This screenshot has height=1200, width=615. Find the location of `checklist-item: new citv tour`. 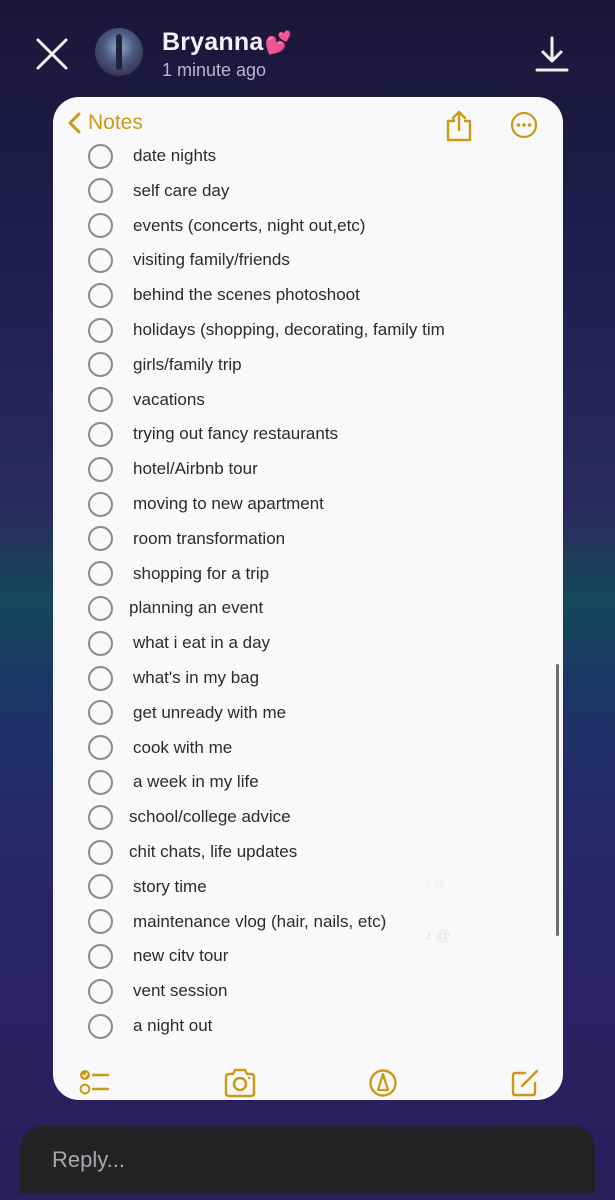

checklist-item: new citv tour is located at coordinates (308, 956).